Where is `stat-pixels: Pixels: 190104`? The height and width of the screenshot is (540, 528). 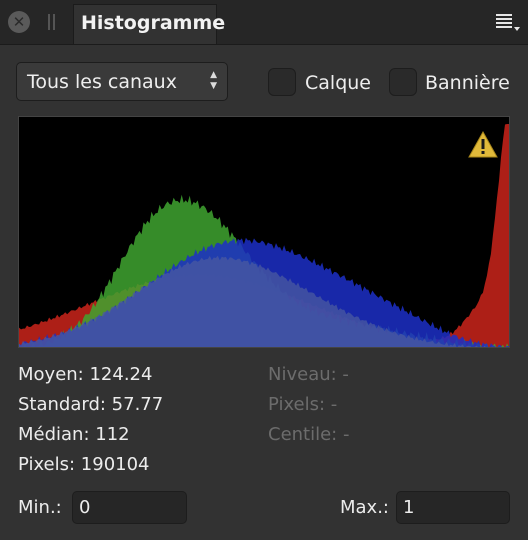 stat-pixels: Pixels: 190104 is located at coordinates (84, 464).